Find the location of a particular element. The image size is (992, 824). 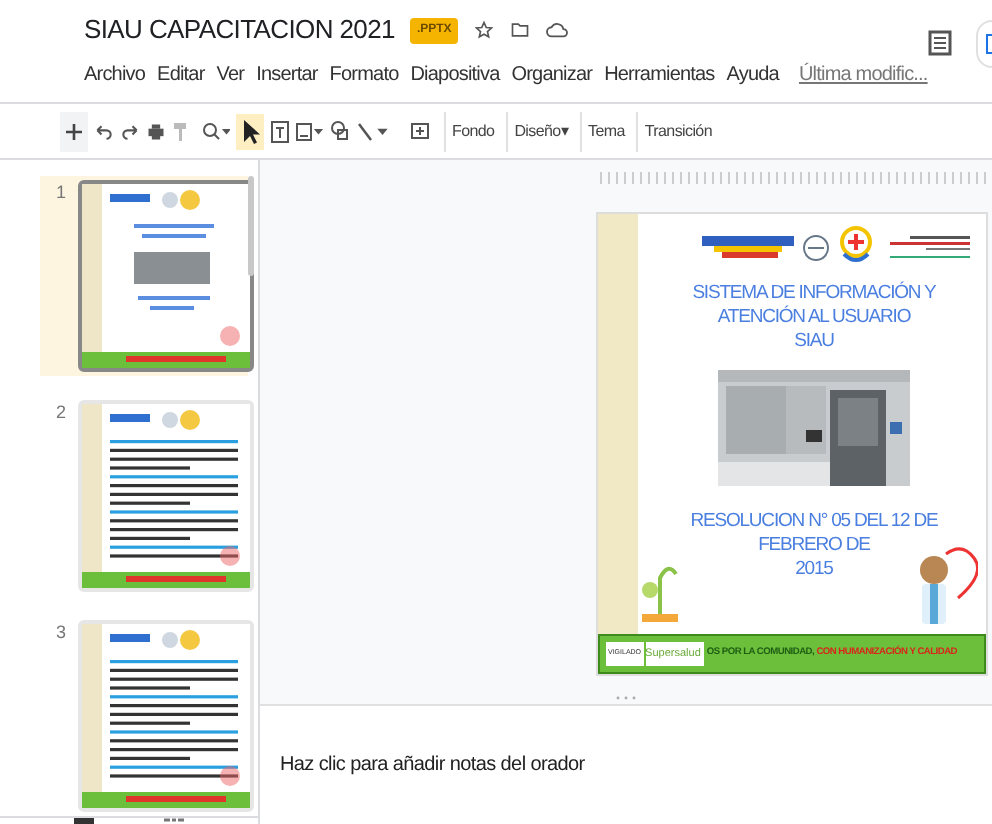

line-icon is located at coordinates (374, 131).